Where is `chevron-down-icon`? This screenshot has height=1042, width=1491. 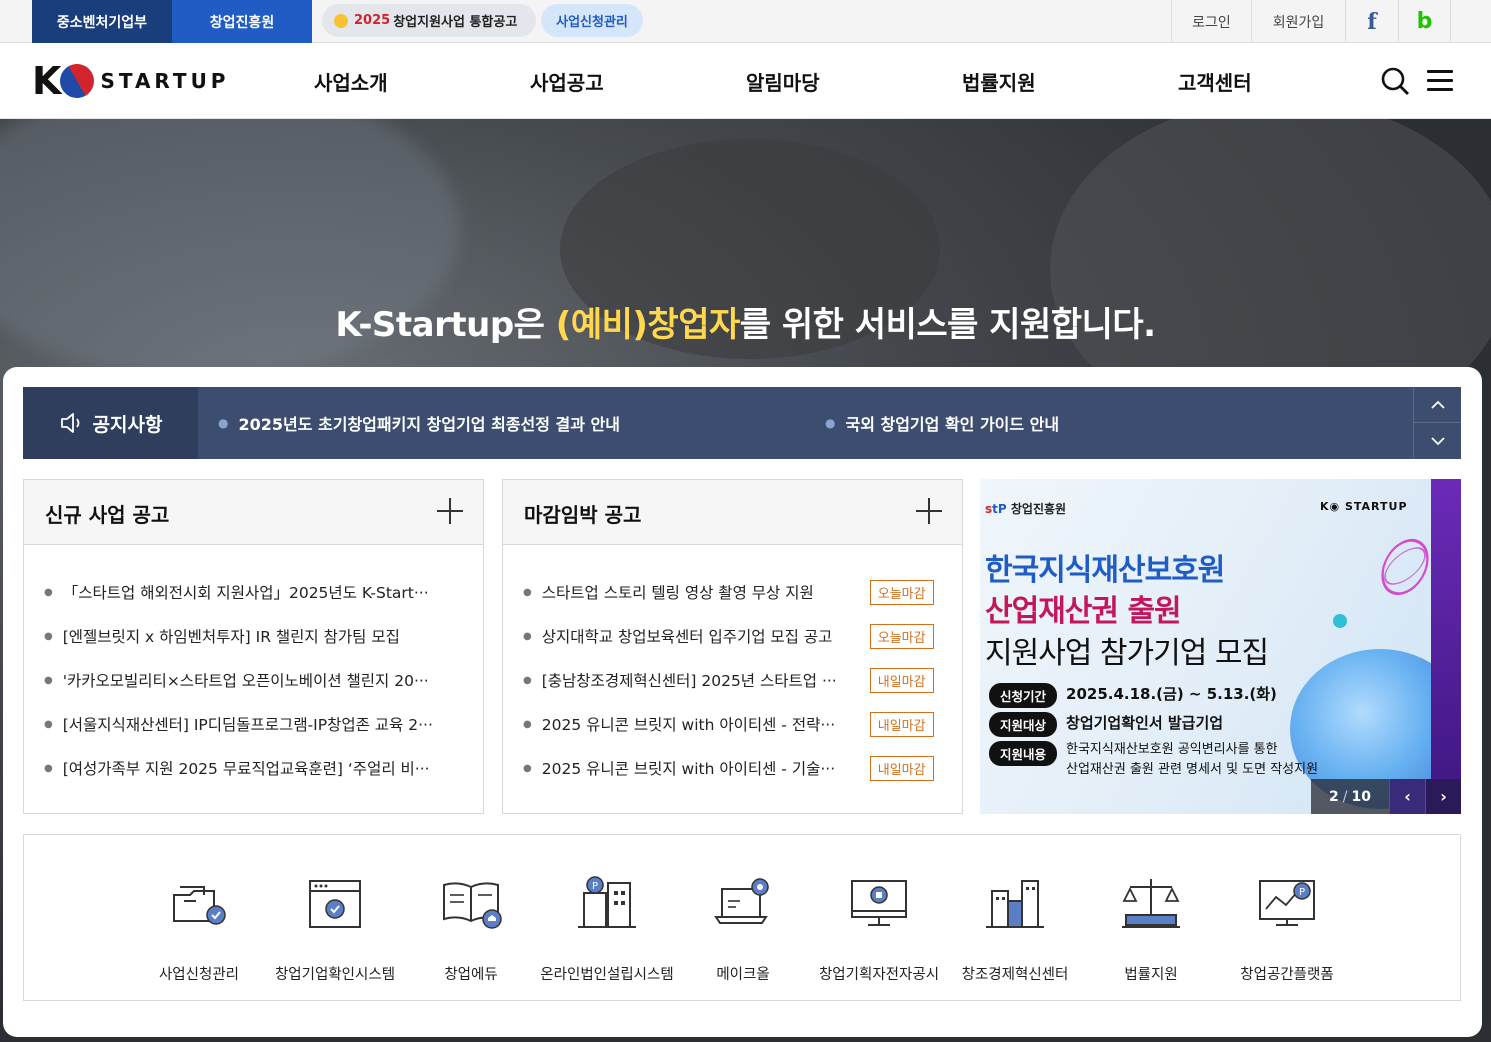 chevron-down-icon is located at coordinates (1437, 440).